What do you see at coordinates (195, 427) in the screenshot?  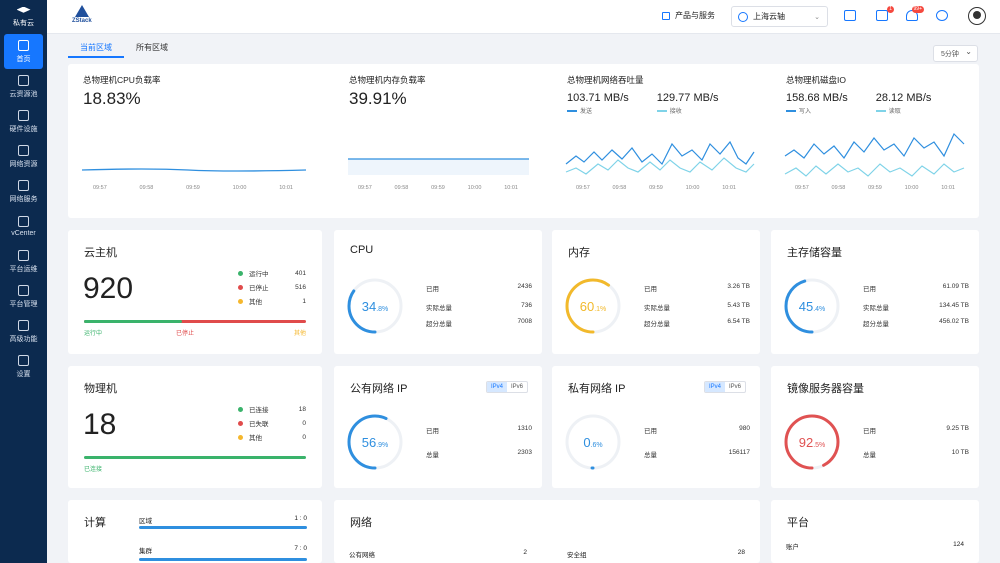 I see `host-card: 物理机 18 已连接 18 已失联 0 其他 0 已连接` at bounding box center [195, 427].